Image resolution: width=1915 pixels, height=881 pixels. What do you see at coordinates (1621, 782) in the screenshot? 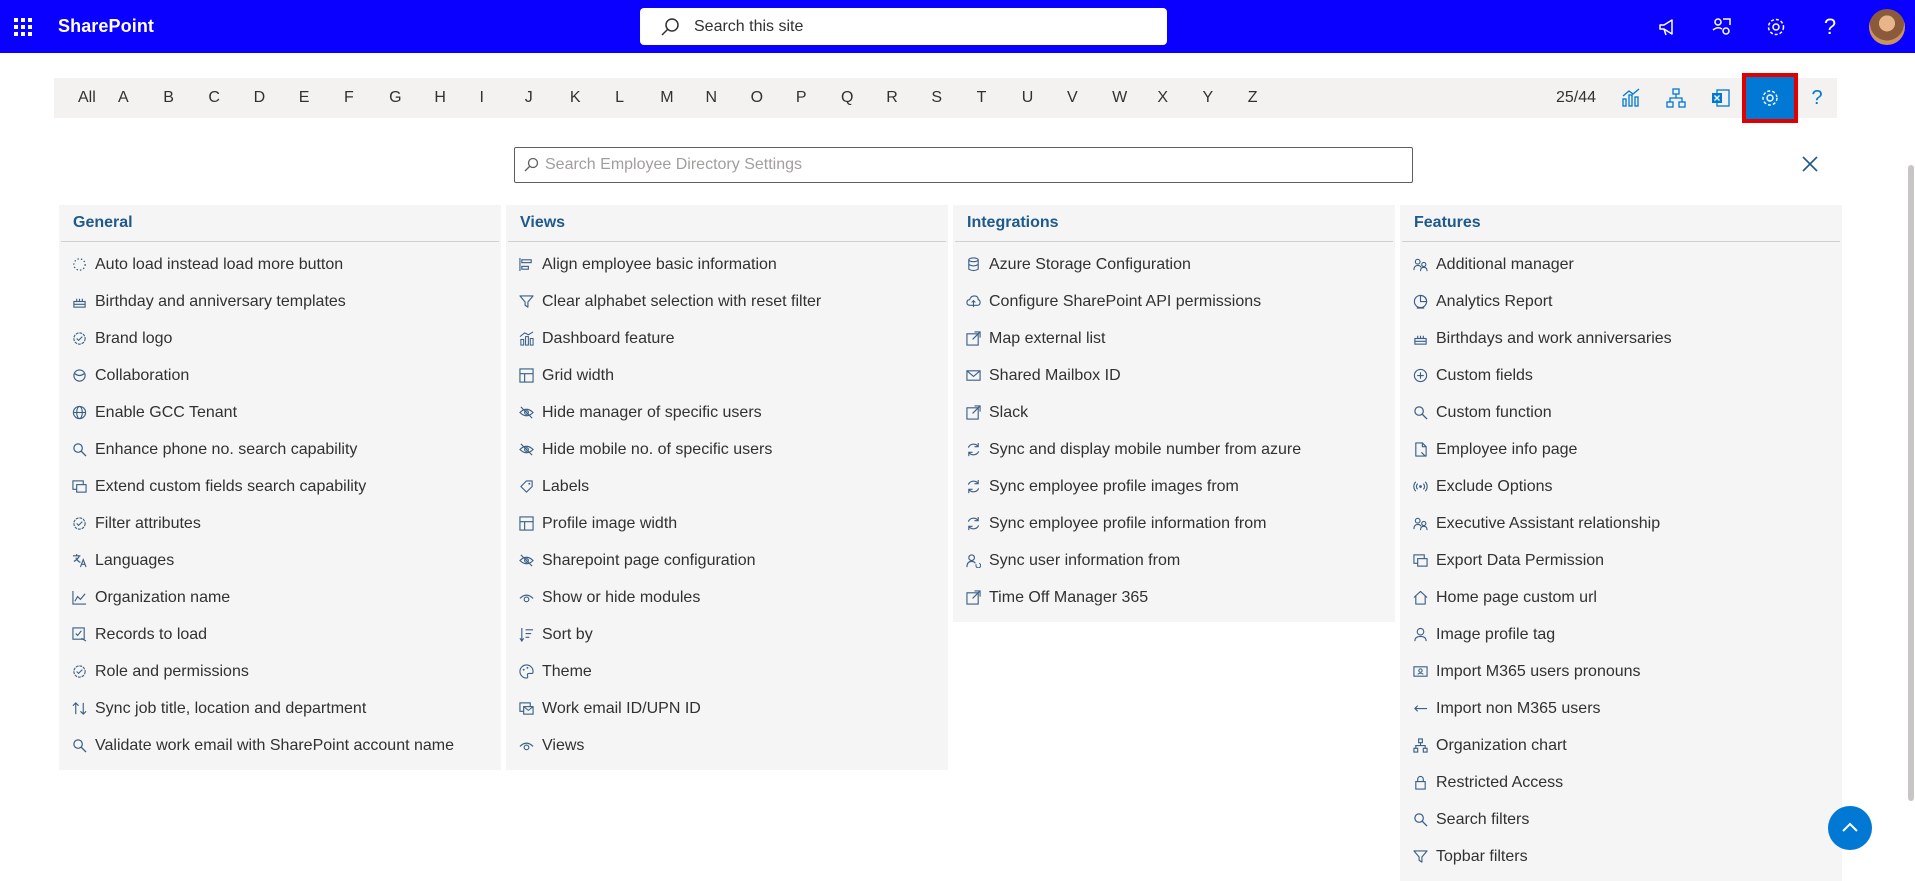
I see `settings-item-restricted-access: Restricted Access` at bounding box center [1621, 782].